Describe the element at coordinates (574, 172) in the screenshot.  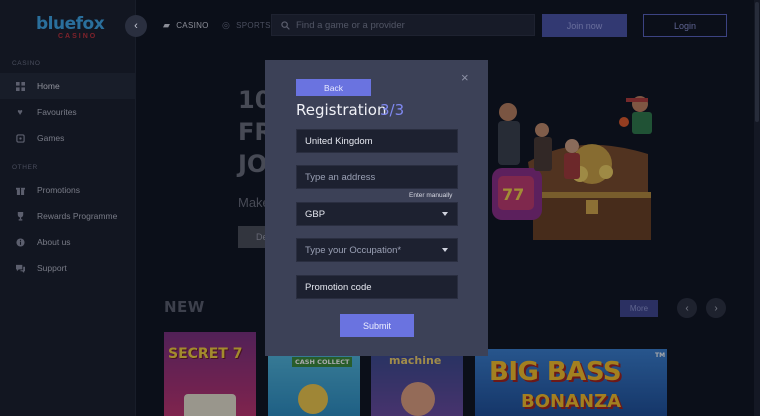
I see `hero-illustration: 77` at that location.